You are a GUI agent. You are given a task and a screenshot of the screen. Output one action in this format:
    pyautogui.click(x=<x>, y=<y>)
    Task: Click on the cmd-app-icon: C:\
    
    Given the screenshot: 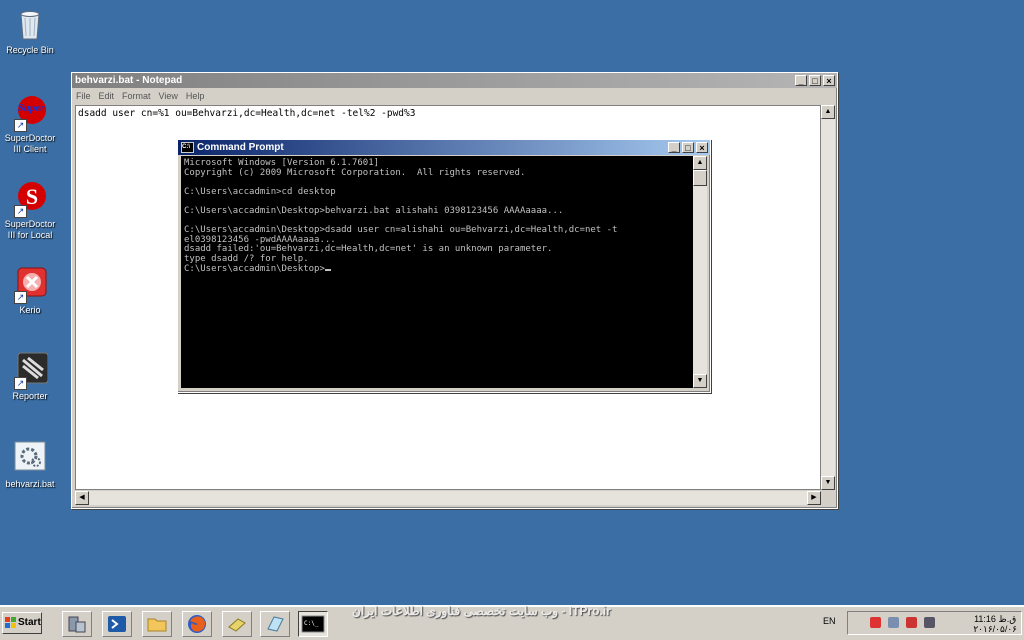 What is the action you would take?
    pyautogui.click(x=187, y=147)
    